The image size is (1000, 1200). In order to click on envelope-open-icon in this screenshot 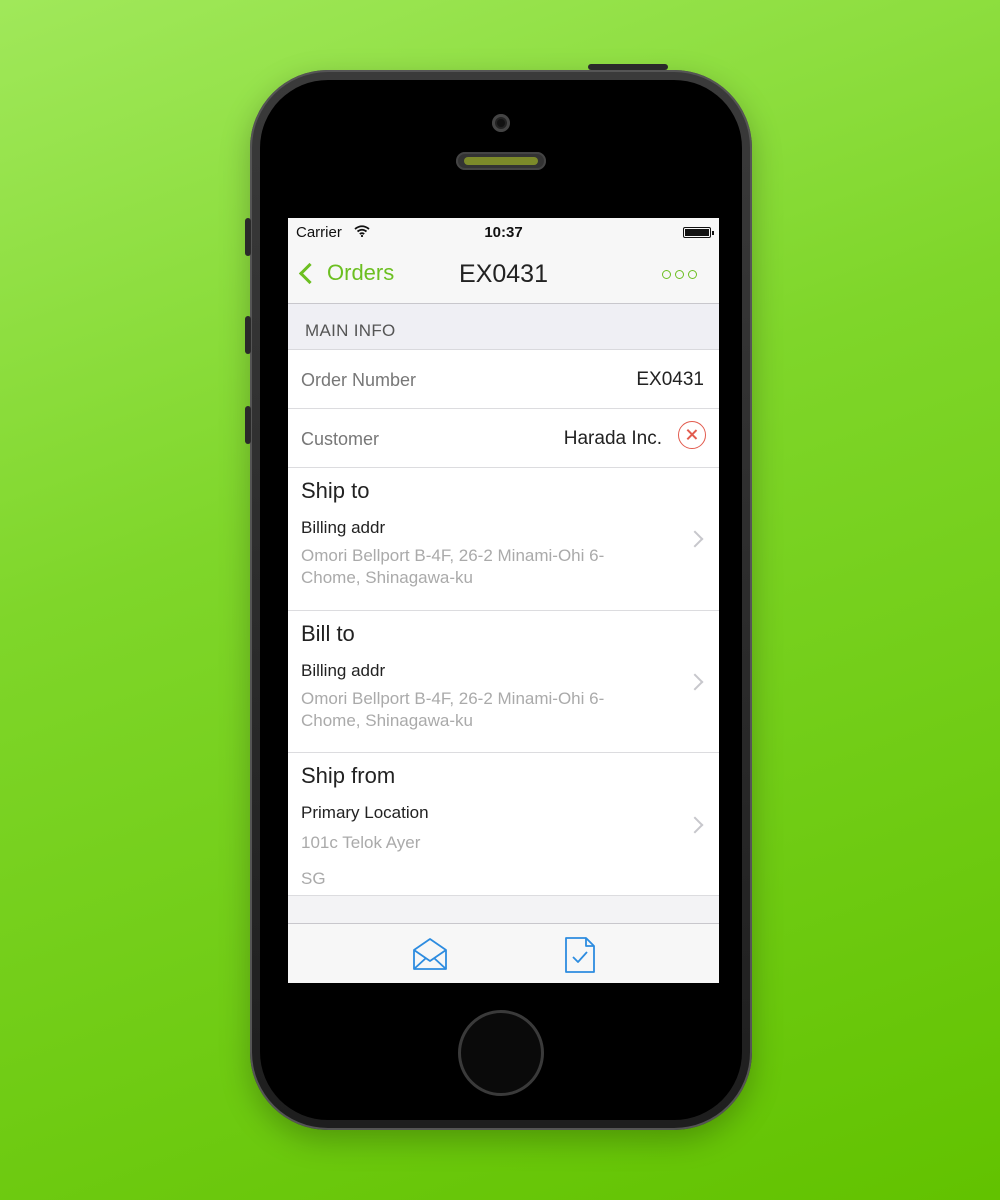, I will do `click(430, 954)`.